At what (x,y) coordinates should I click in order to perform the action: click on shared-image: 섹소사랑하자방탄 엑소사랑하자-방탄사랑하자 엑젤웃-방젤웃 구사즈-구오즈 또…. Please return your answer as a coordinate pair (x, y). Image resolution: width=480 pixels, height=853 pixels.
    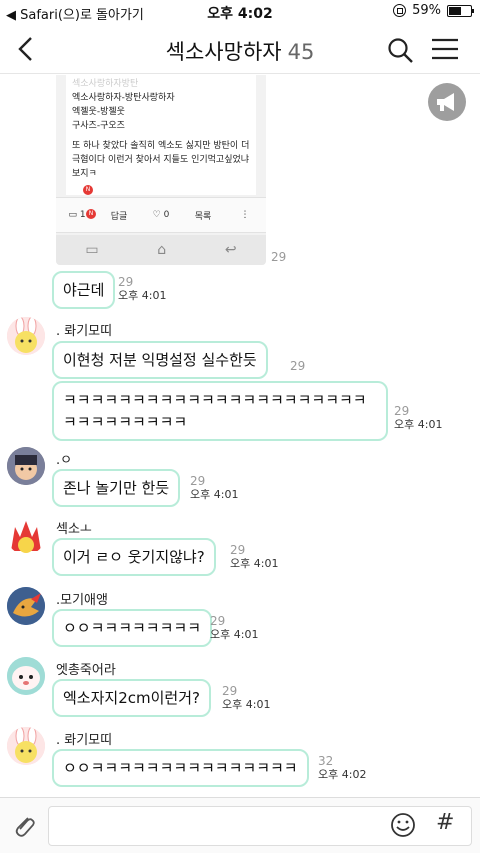
    Looking at the image, I should click on (161, 170).